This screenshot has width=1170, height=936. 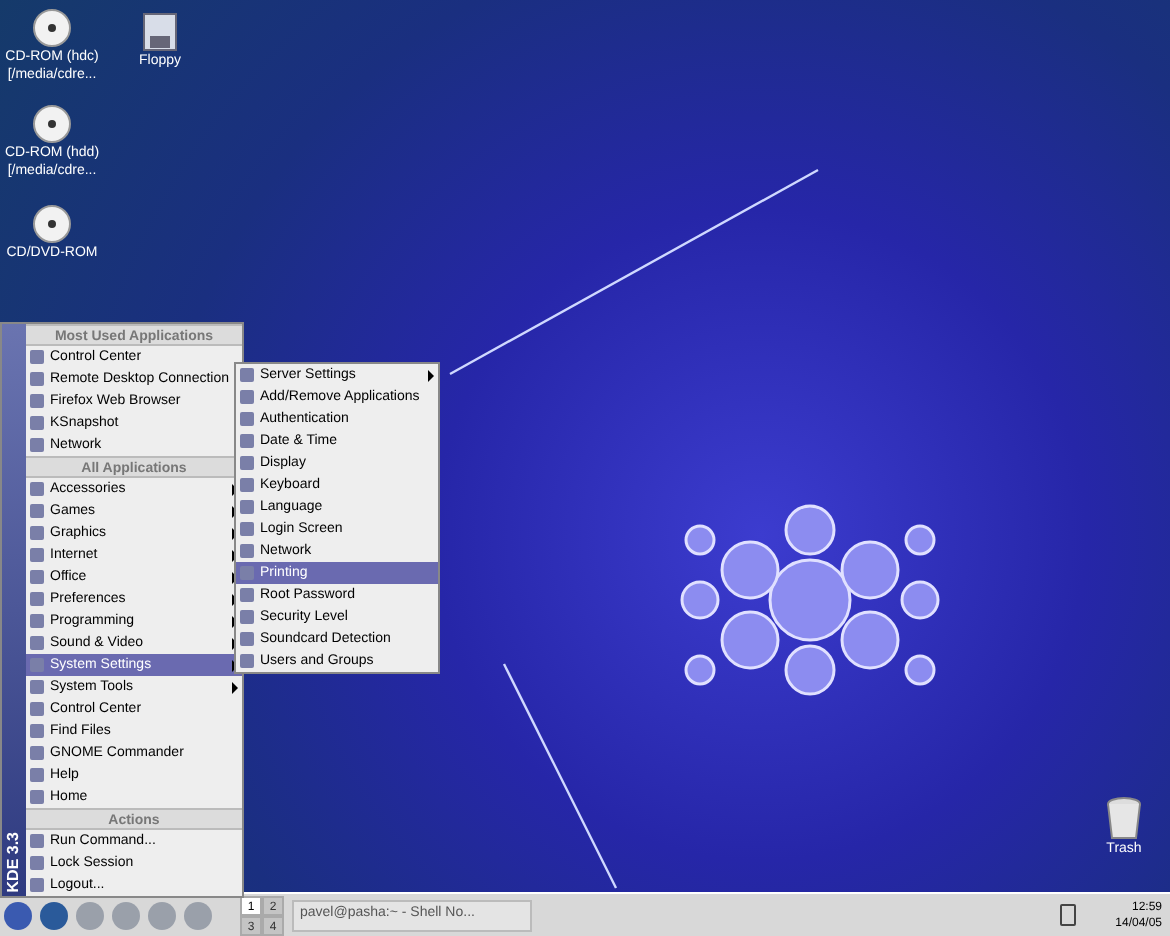 What do you see at coordinates (1124, 818) in the screenshot?
I see `trash-icon` at bounding box center [1124, 818].